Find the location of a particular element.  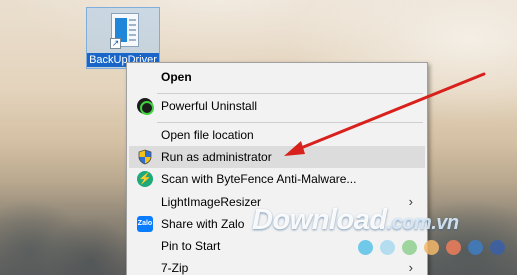

watermark-text: Download is located at coordinates (319, 220).